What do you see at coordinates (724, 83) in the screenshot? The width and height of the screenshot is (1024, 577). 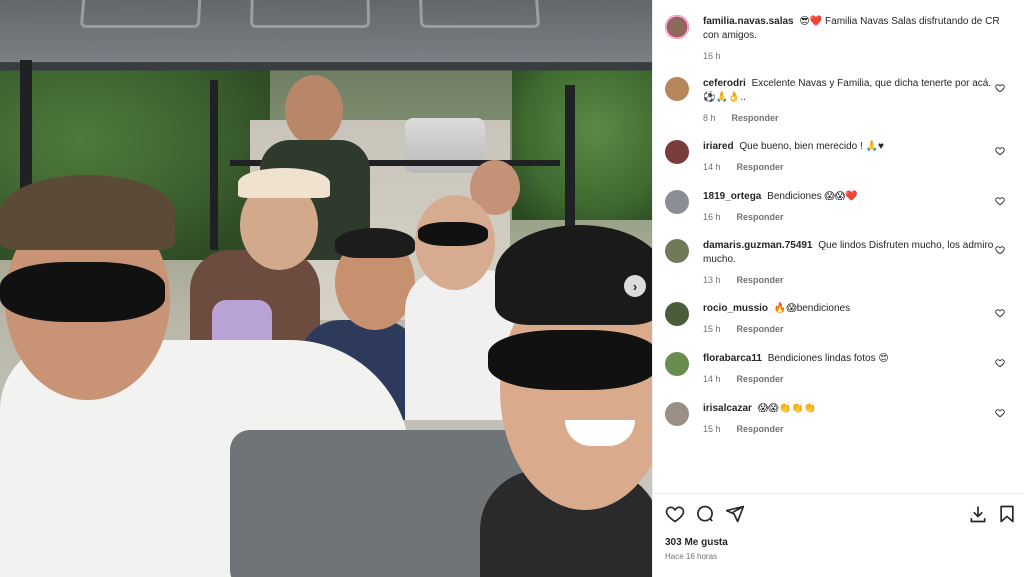 I see `comment-username: ceferodri` at bounding box center [724, 83].